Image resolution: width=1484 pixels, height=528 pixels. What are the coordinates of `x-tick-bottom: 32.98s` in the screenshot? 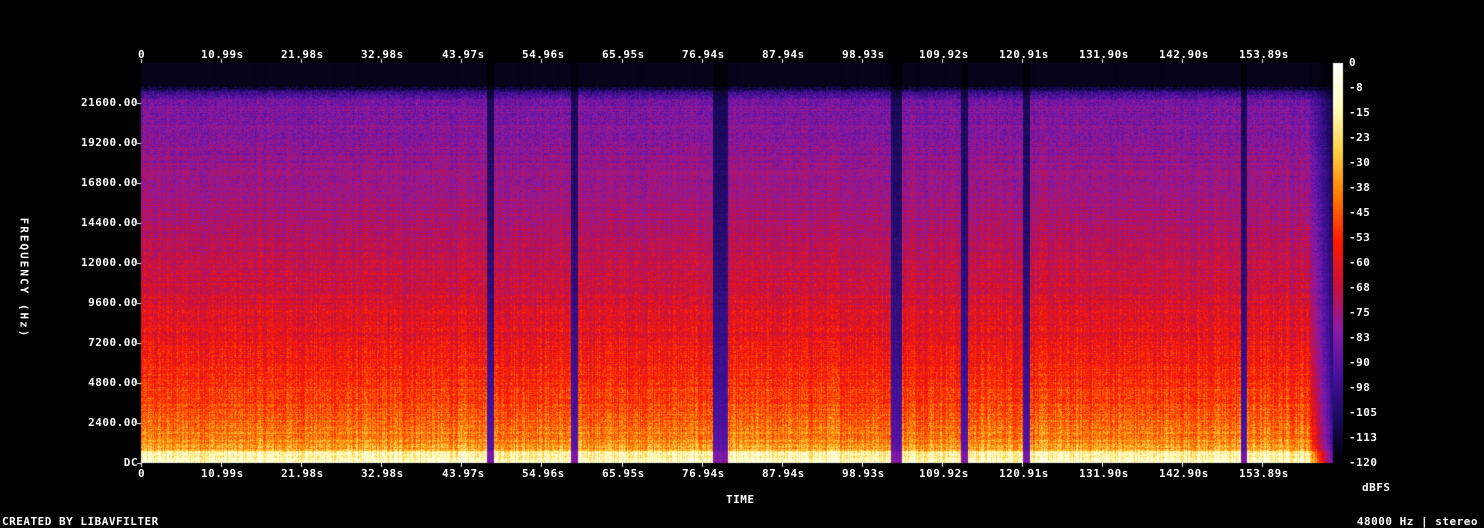 It's located at (382, 473).